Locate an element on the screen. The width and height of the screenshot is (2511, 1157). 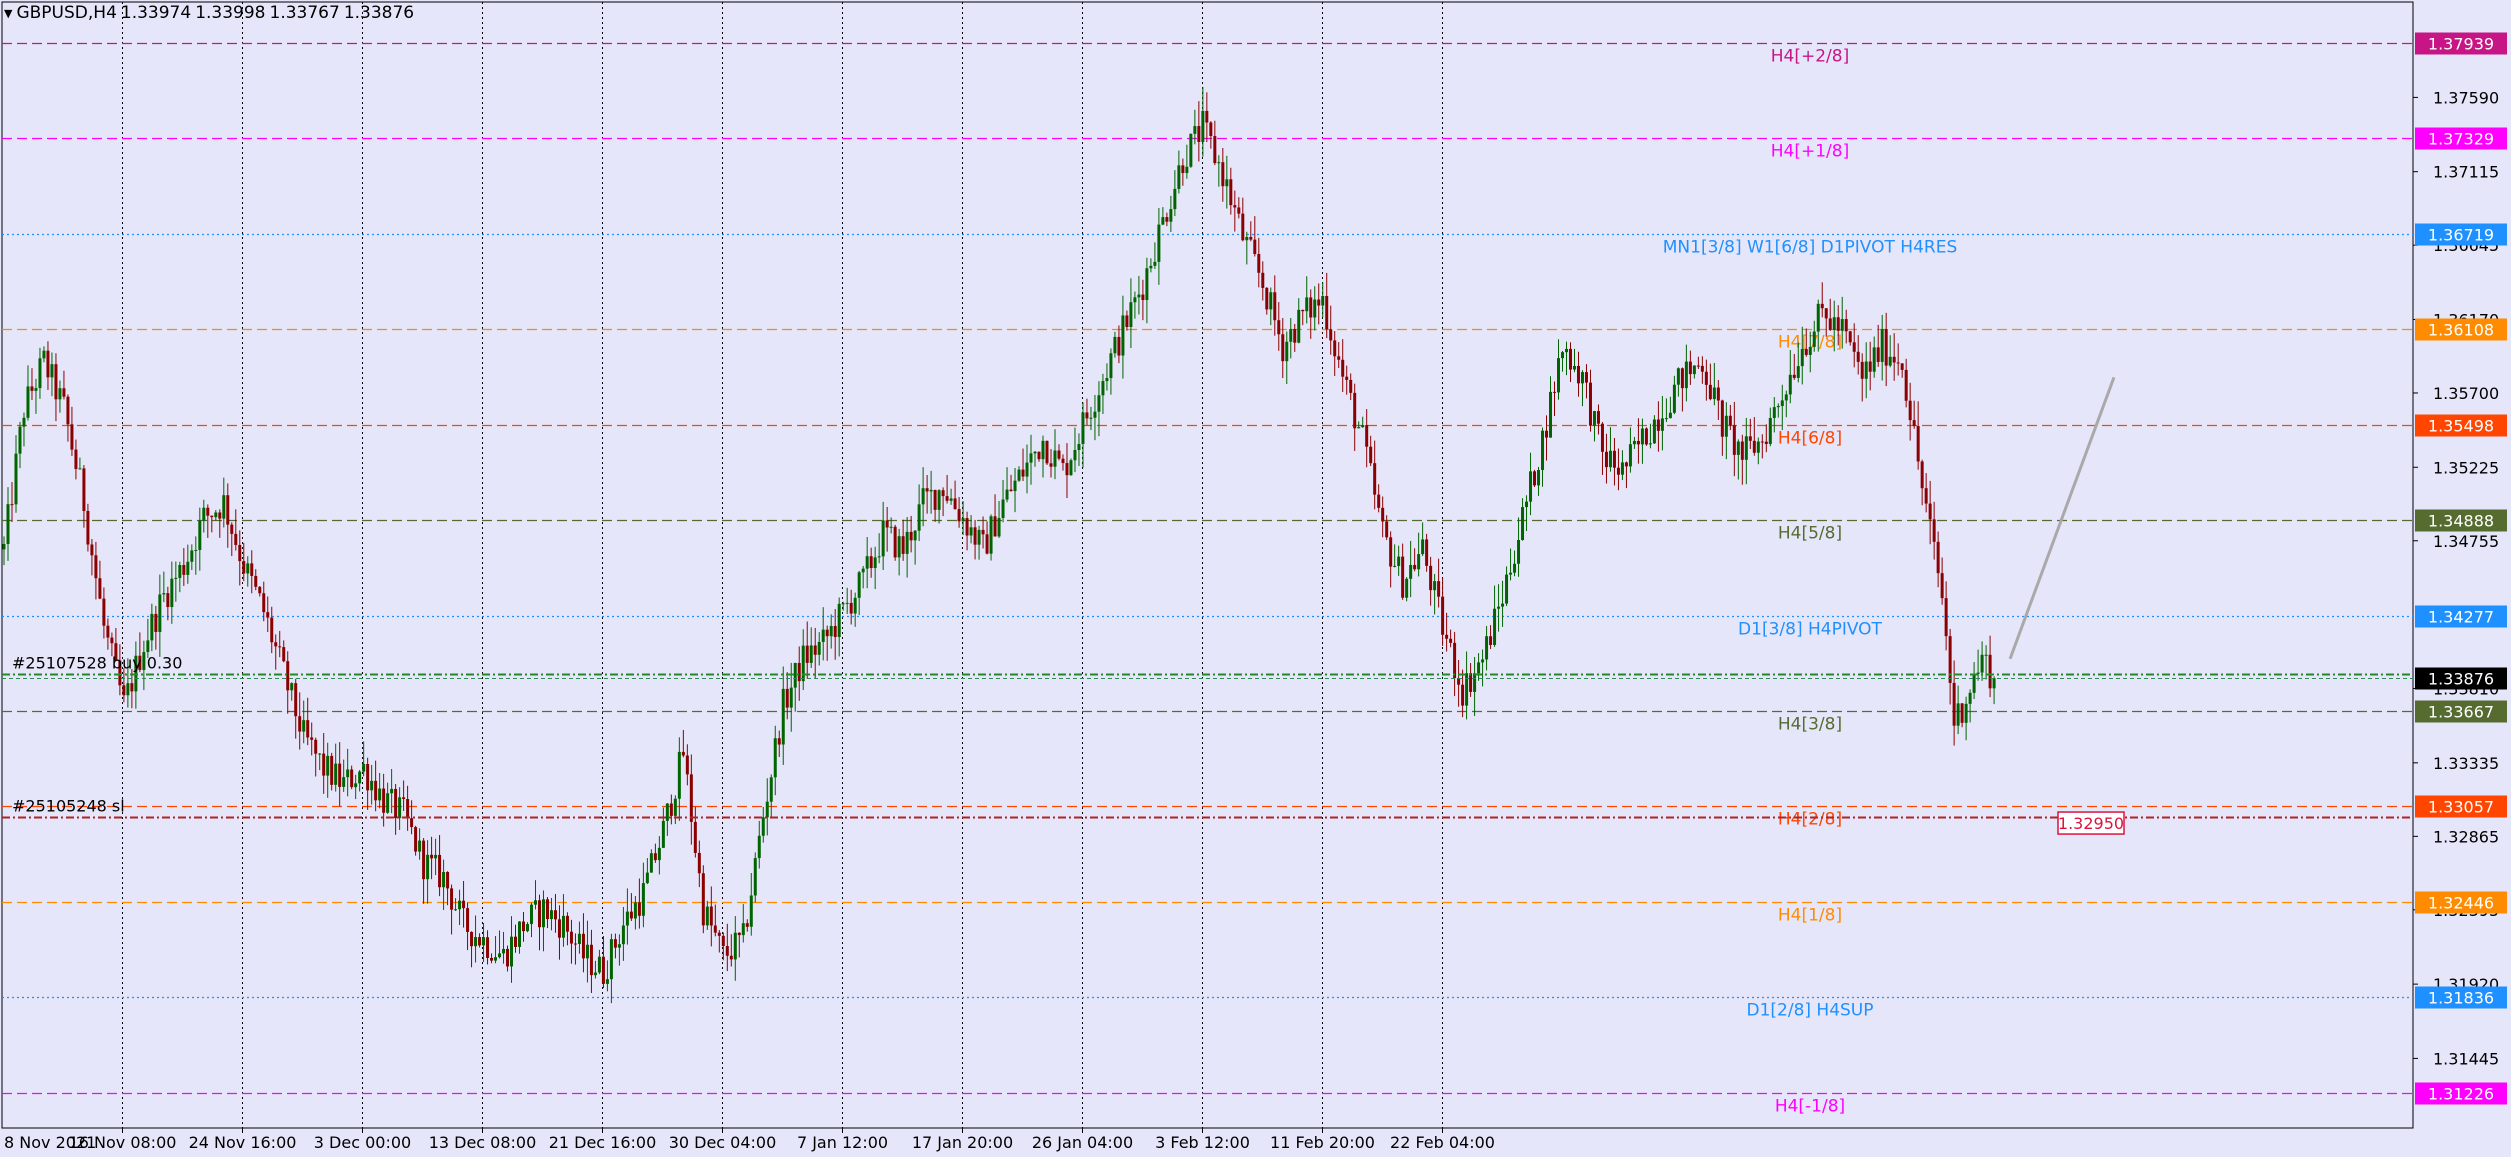
time-tick-label: 13 Dec 08:00 is located at coordinates (483, 1142).